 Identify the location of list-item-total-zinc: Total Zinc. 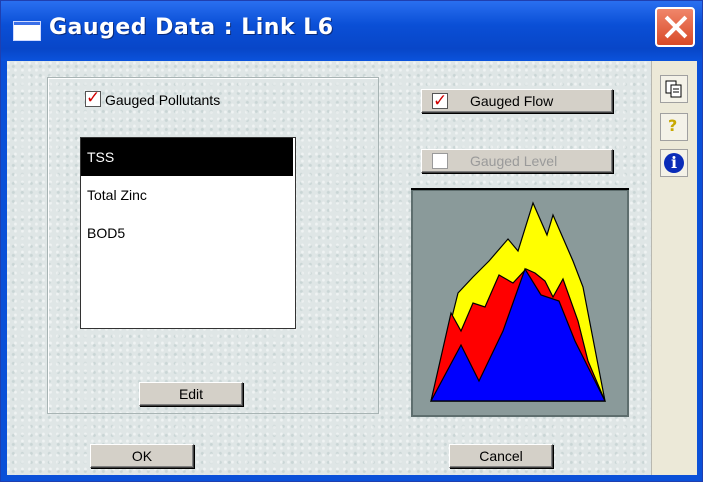
(187, 195).